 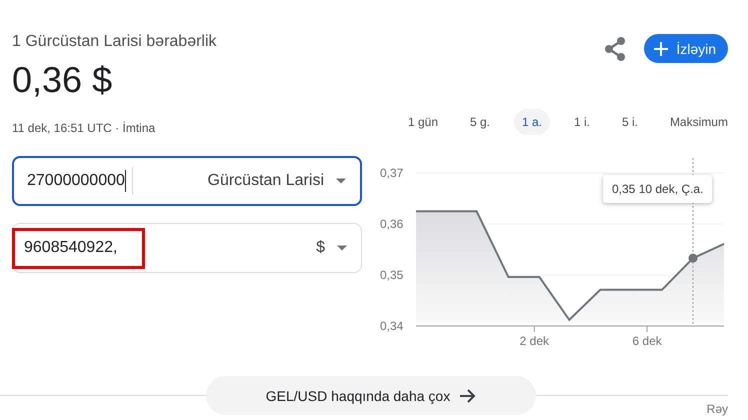 I want to click on range-tab: 5 g., so click(x=480, y=122).